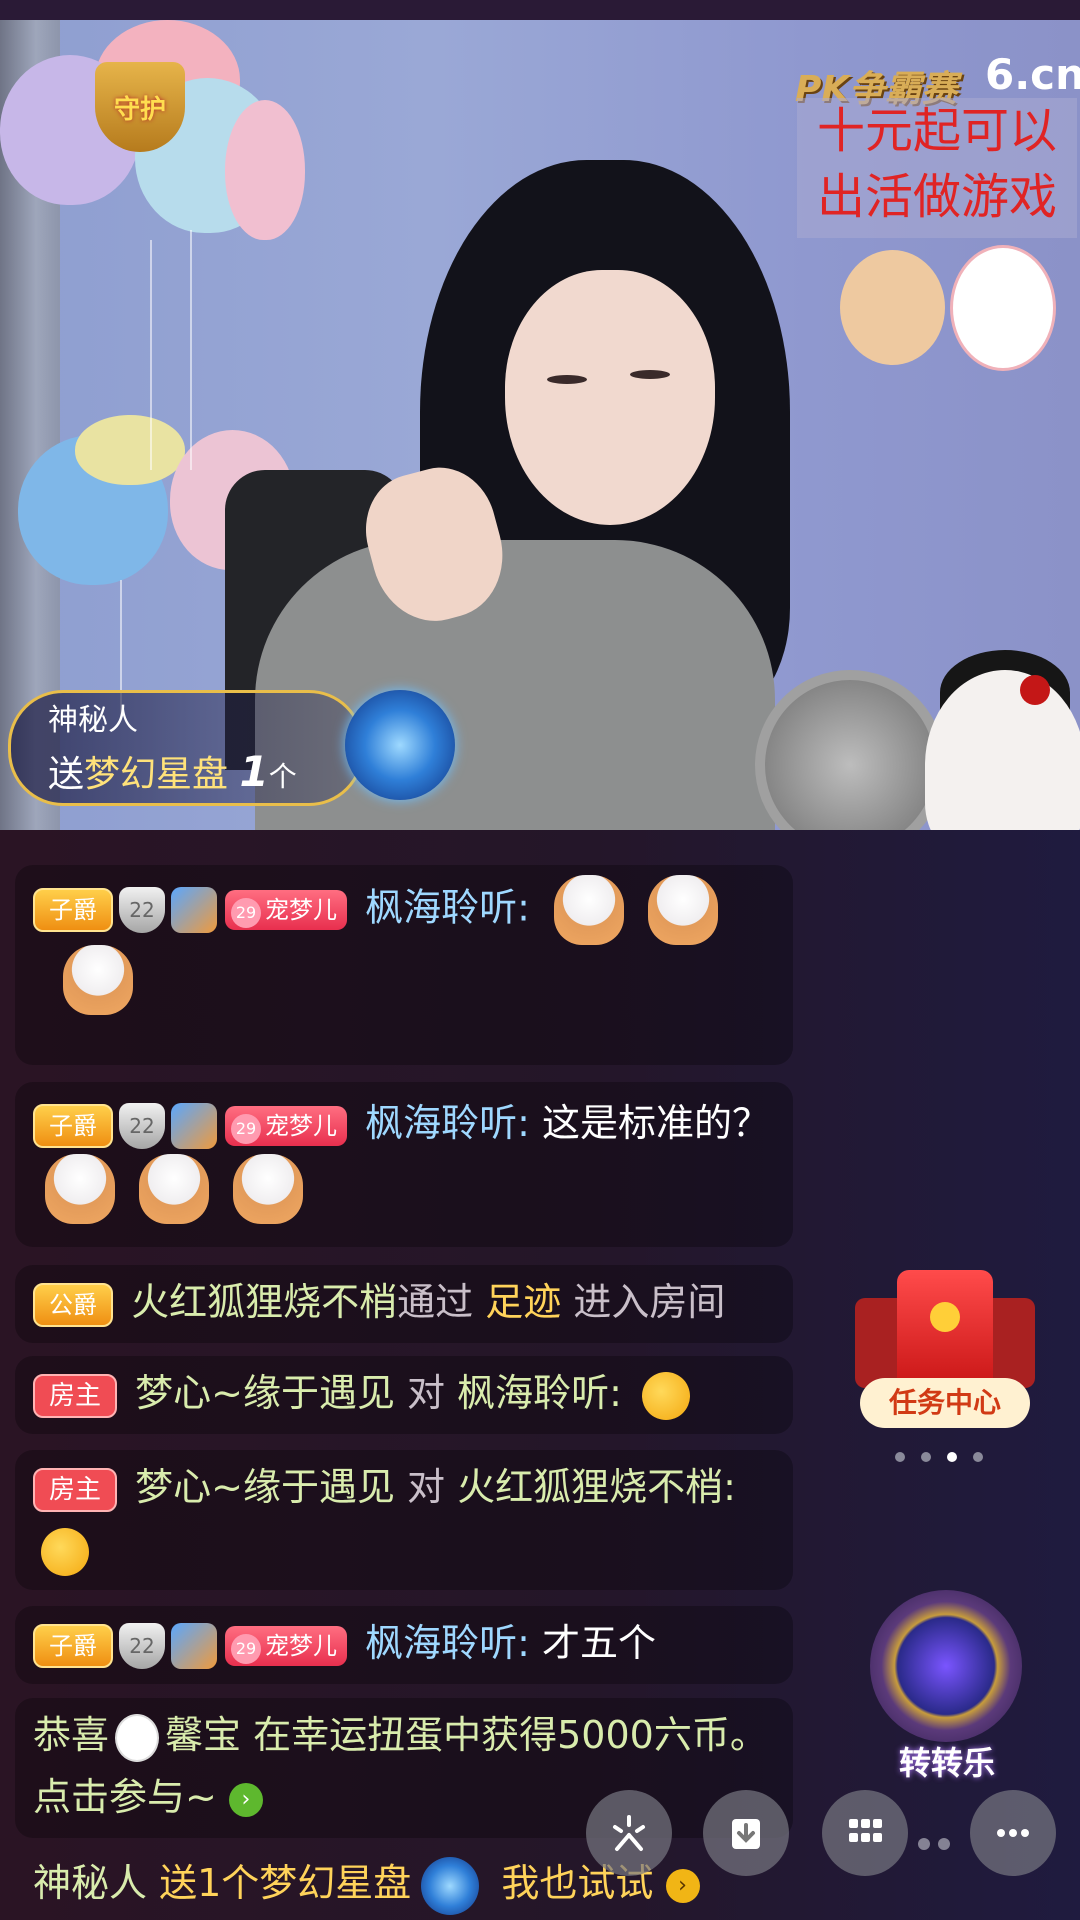 This screenshot has height=1920, width=1080. Describe the element at coordinates (435, 1302) in the screenshot. I see `via-text: 通过` at that location.